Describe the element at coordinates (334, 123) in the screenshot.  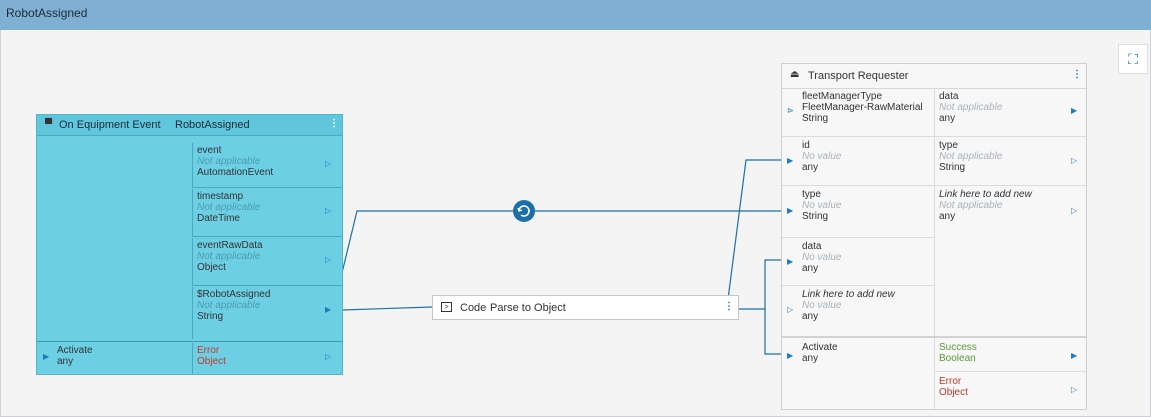
I see `event-node-menu-button: ⋮` at that location.